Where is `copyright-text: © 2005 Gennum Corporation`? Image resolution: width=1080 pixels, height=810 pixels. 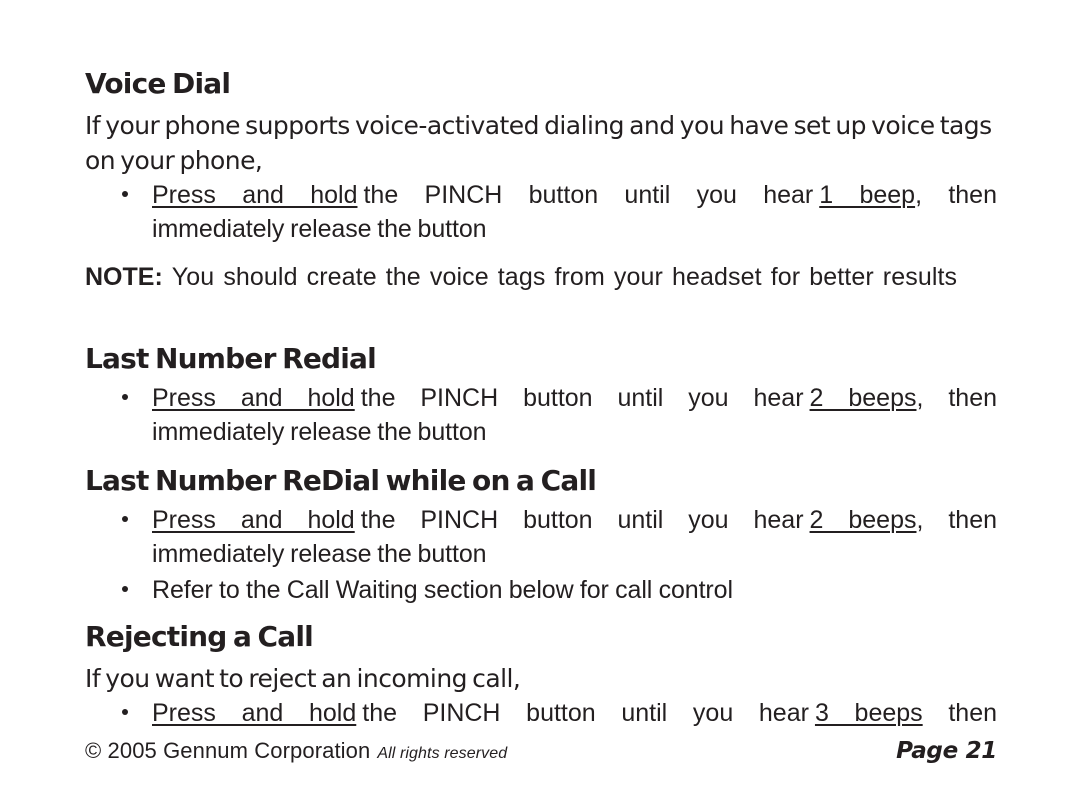
copyright-text: © 2005 Gennum Corporation is located at coordinates (228, 750).